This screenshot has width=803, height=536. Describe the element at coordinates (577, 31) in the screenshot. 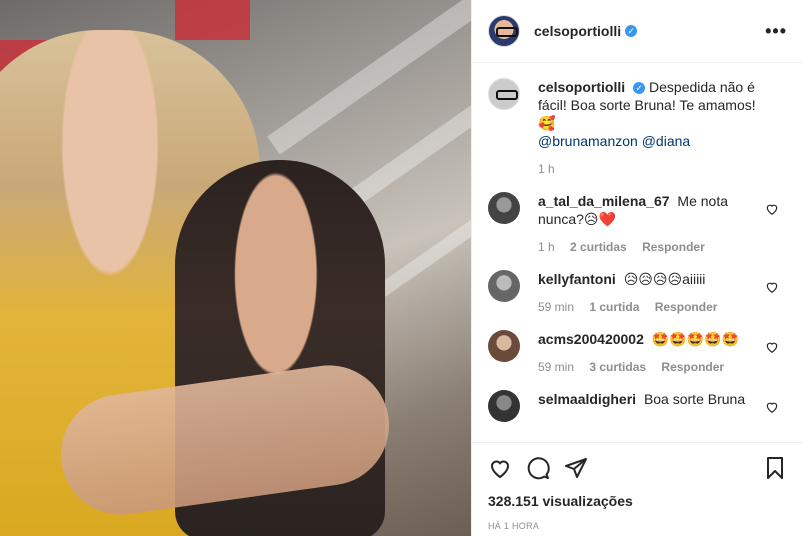

I see `header-username: celsoportiolli` at that location.